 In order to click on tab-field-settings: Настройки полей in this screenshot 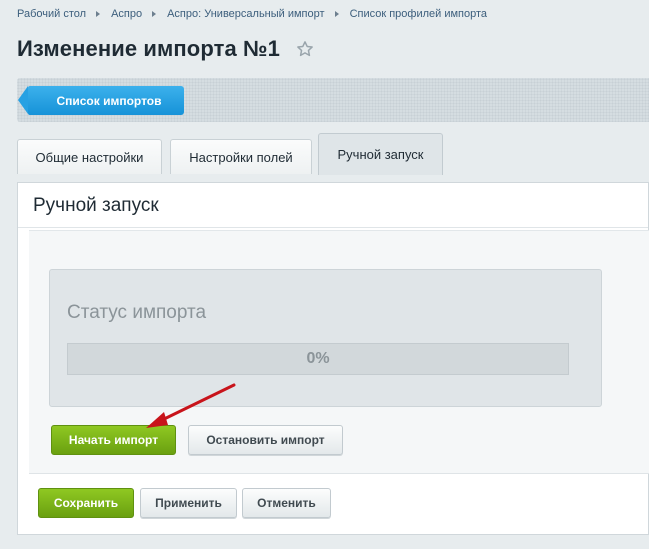, I will do `click(241, 156)`.